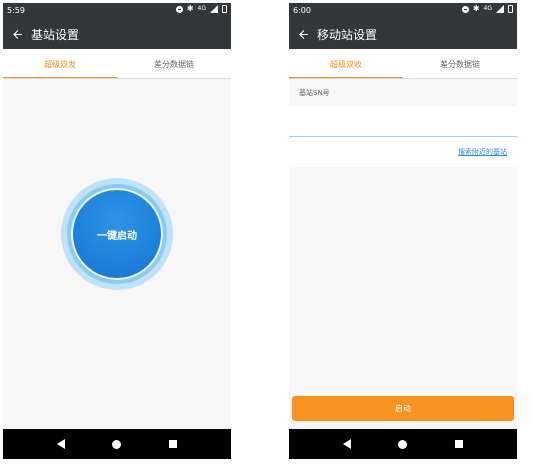 Image resolution: width=534 pixels, height=469 pixels. What do you see at coordinates (403, 11) in the screenshot?
I see `status-bar: 6:00 ✱ 4G` at bounding box center [403, 11].